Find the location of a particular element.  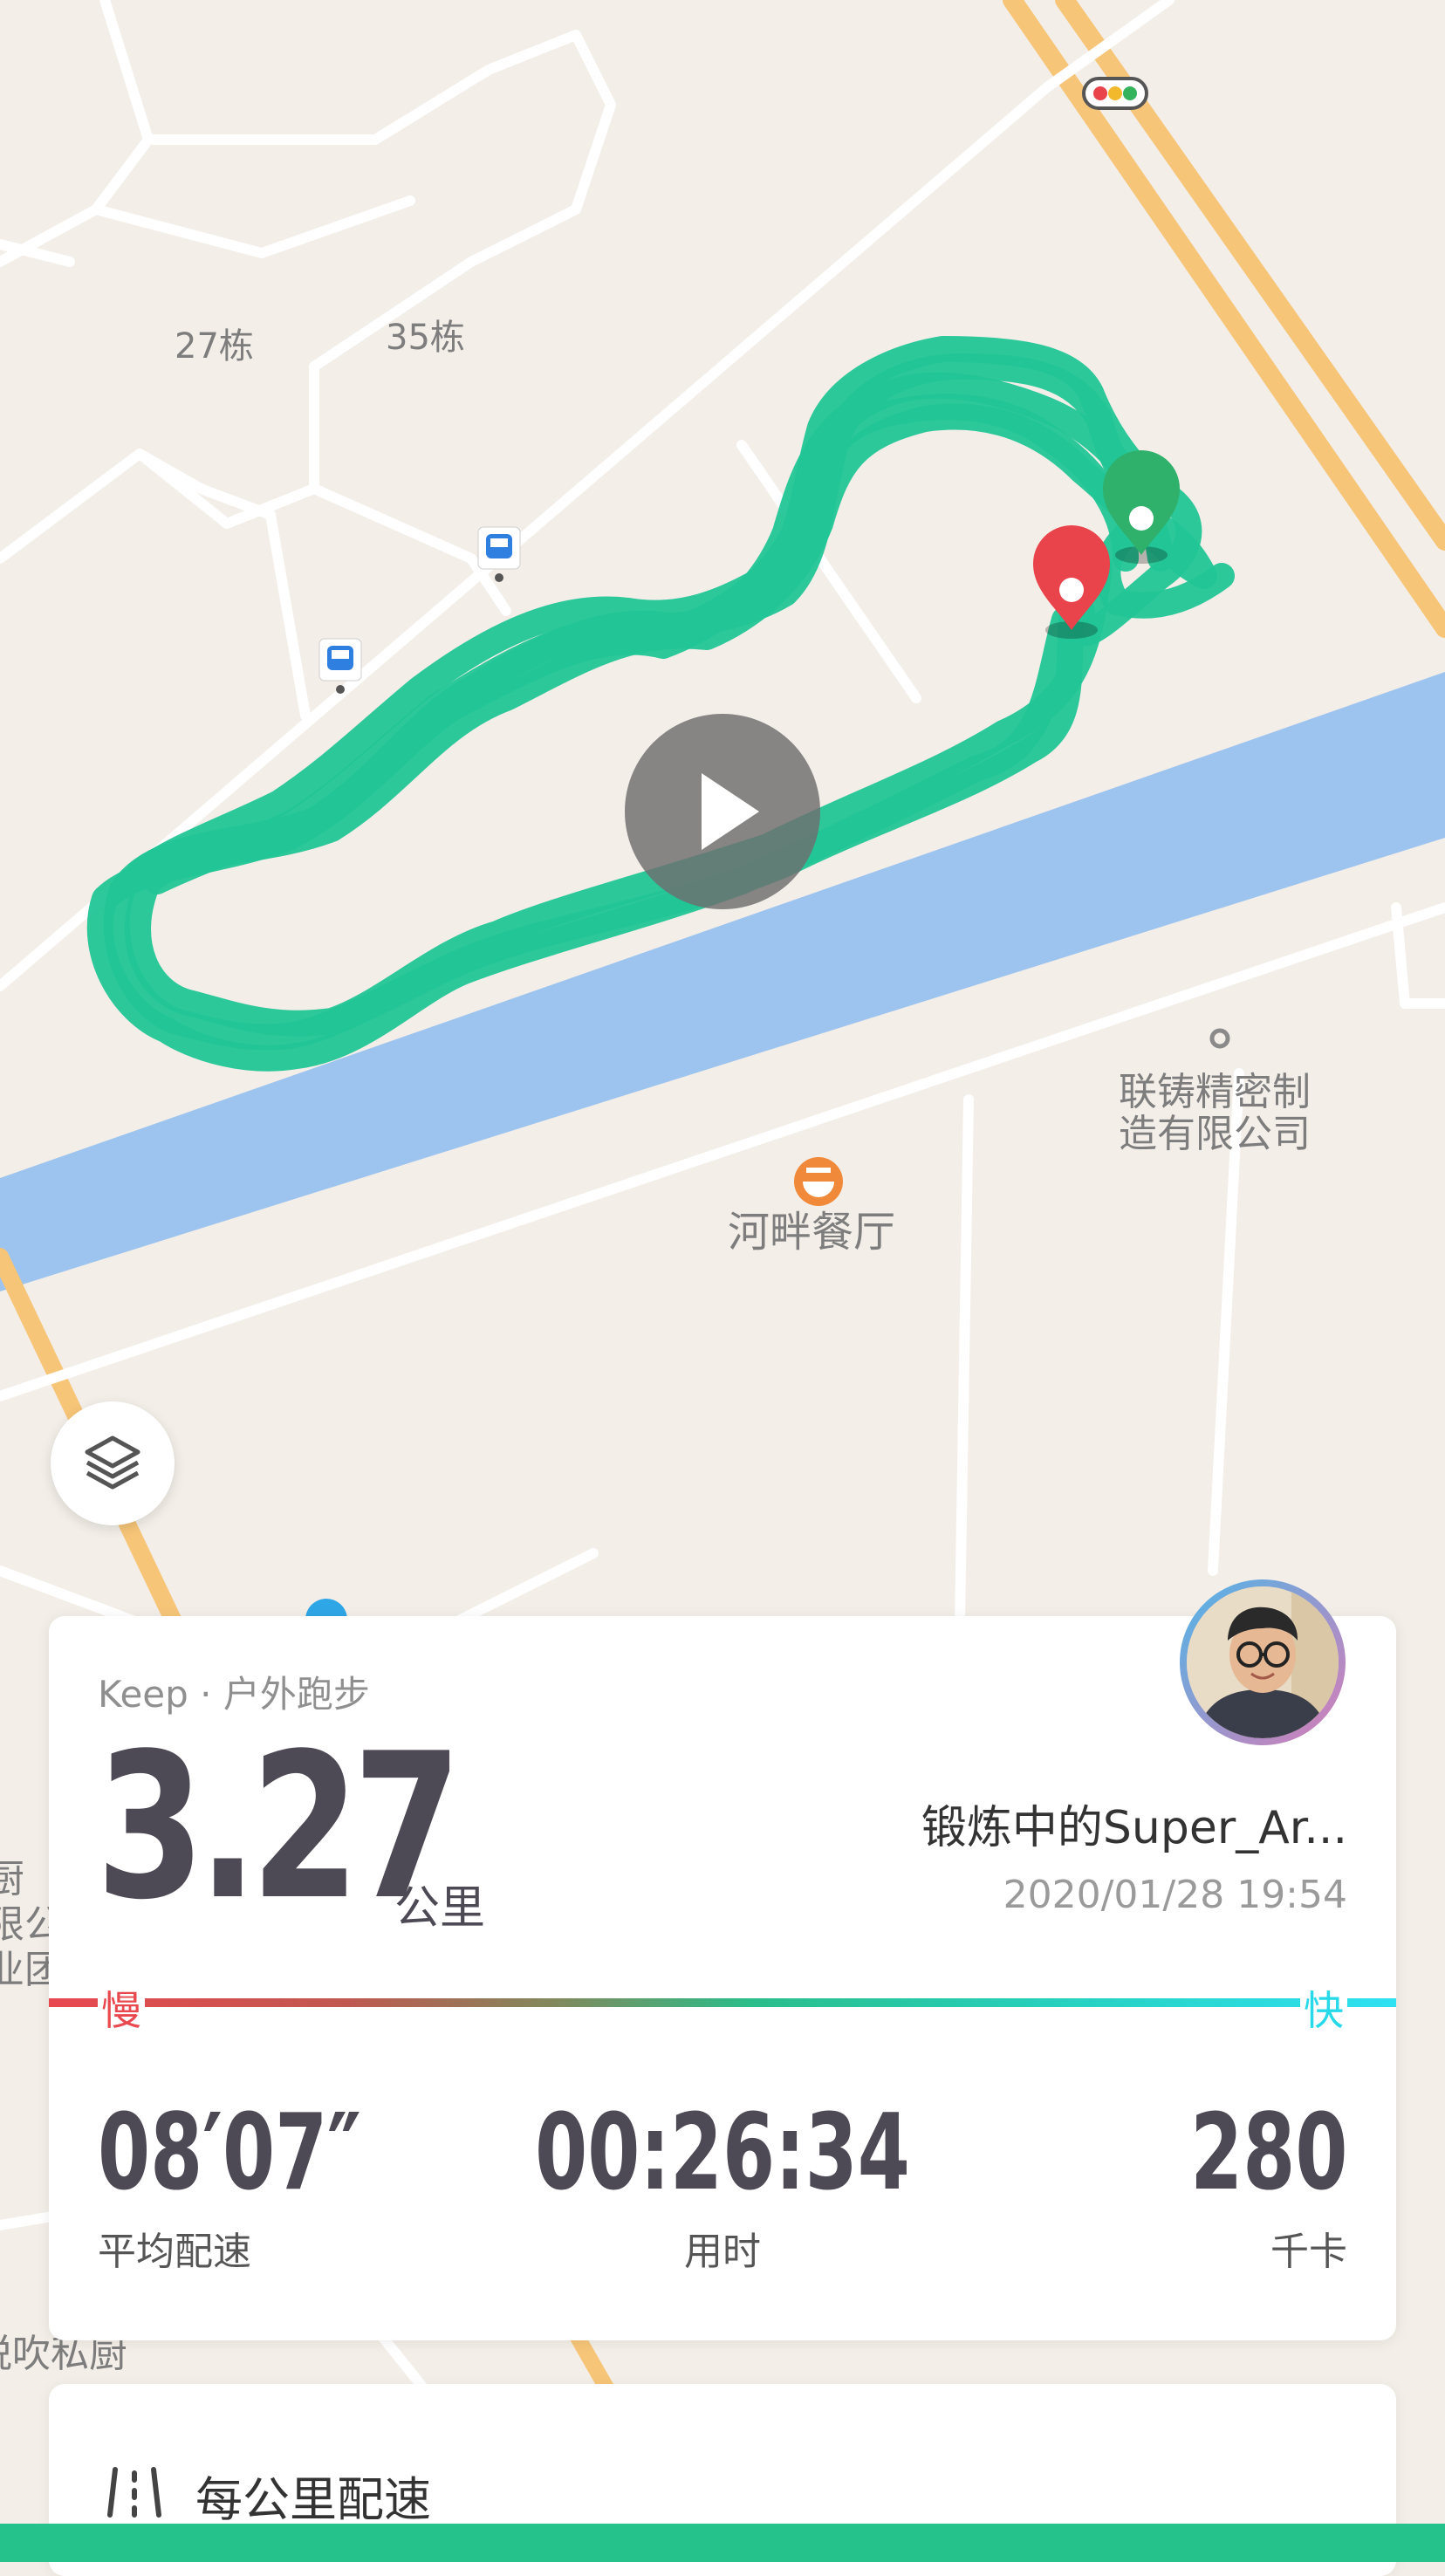

map-label-company-line1: 联铸精密制 is located at coordinates (1215, 1092).